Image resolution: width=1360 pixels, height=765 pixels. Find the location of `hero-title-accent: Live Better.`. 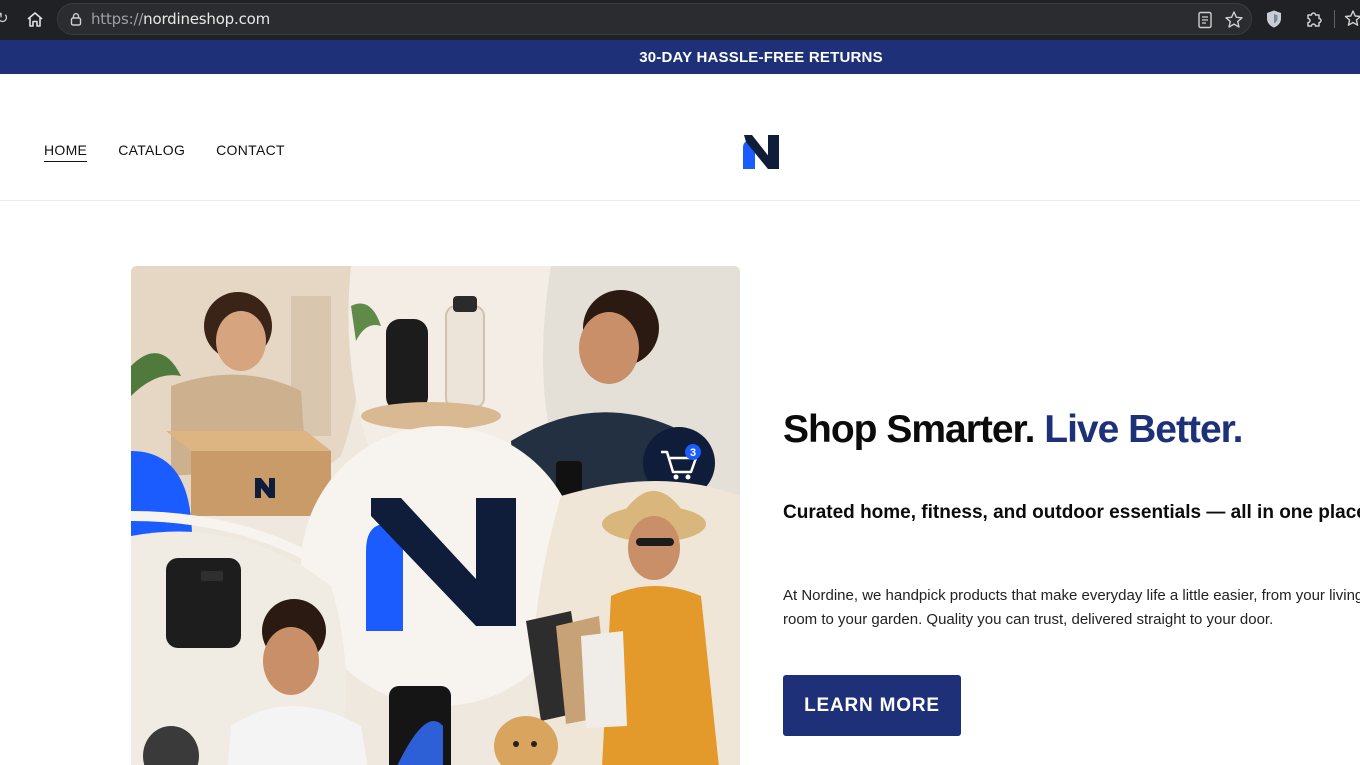

hero-title-accent: Live Better. is located at coordinates (1143, 429).